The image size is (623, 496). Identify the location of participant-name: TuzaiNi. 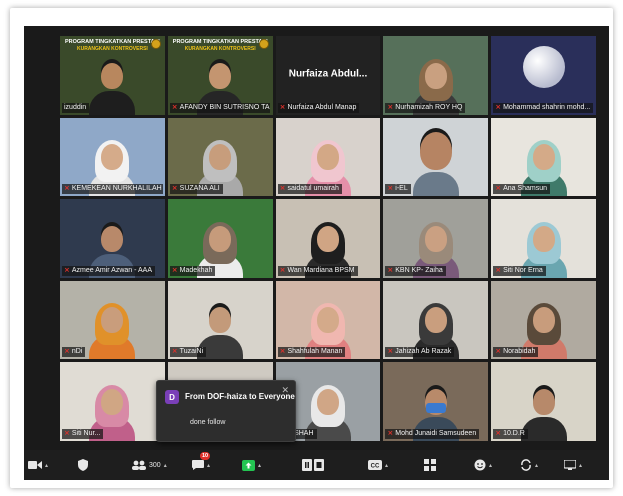
(191, 352).